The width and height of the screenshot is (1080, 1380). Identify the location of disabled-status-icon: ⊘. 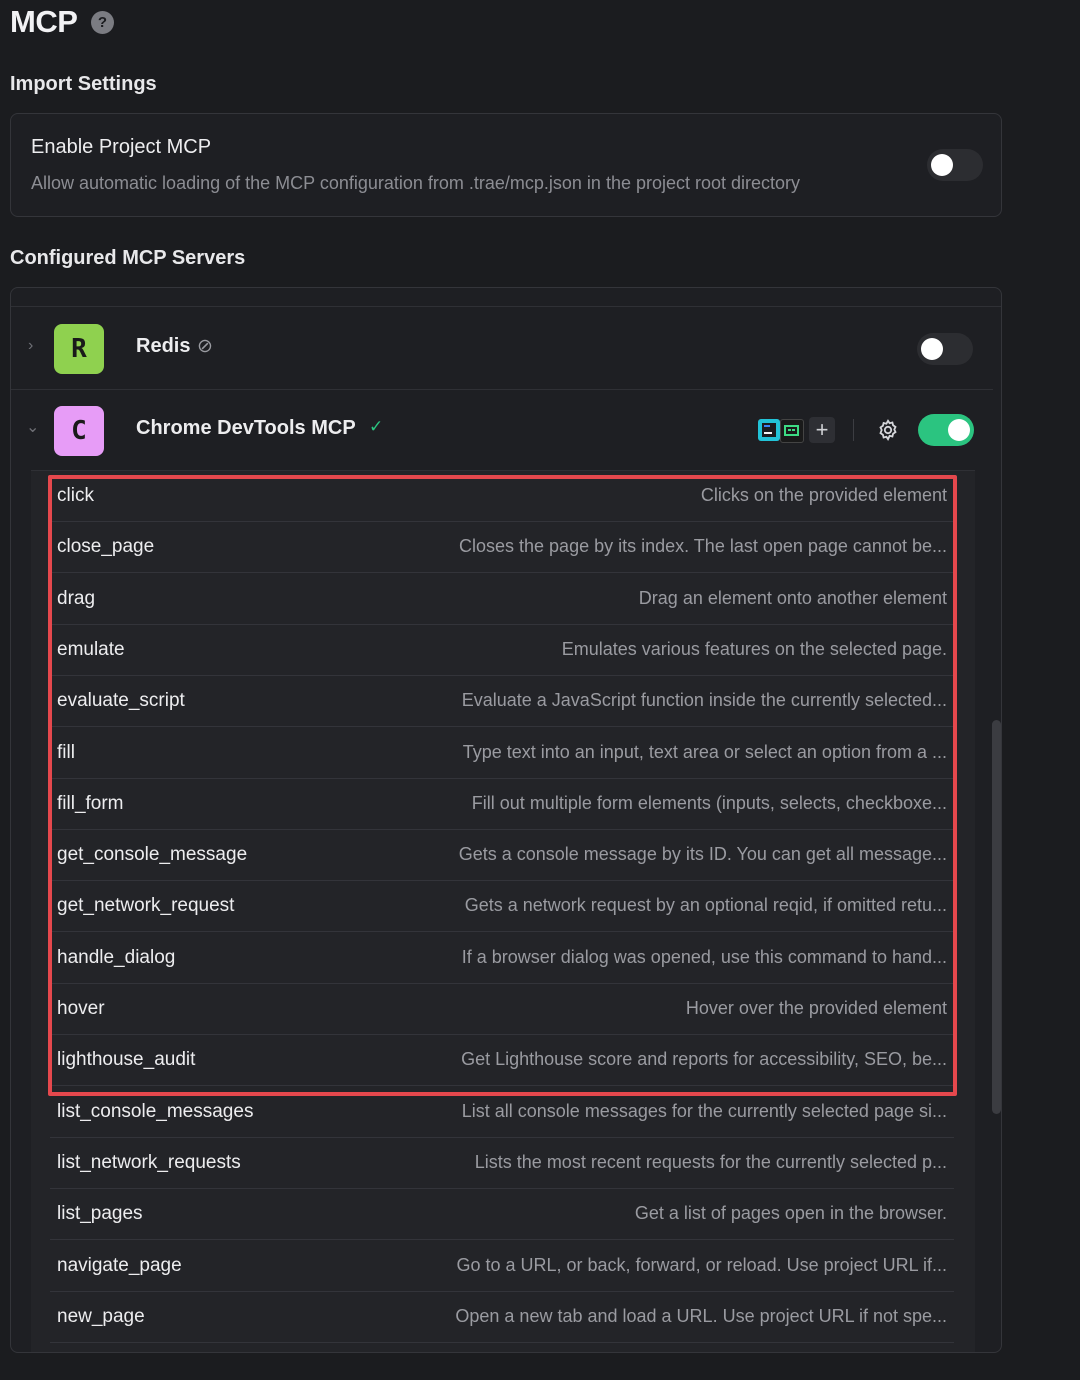
(205, 346).